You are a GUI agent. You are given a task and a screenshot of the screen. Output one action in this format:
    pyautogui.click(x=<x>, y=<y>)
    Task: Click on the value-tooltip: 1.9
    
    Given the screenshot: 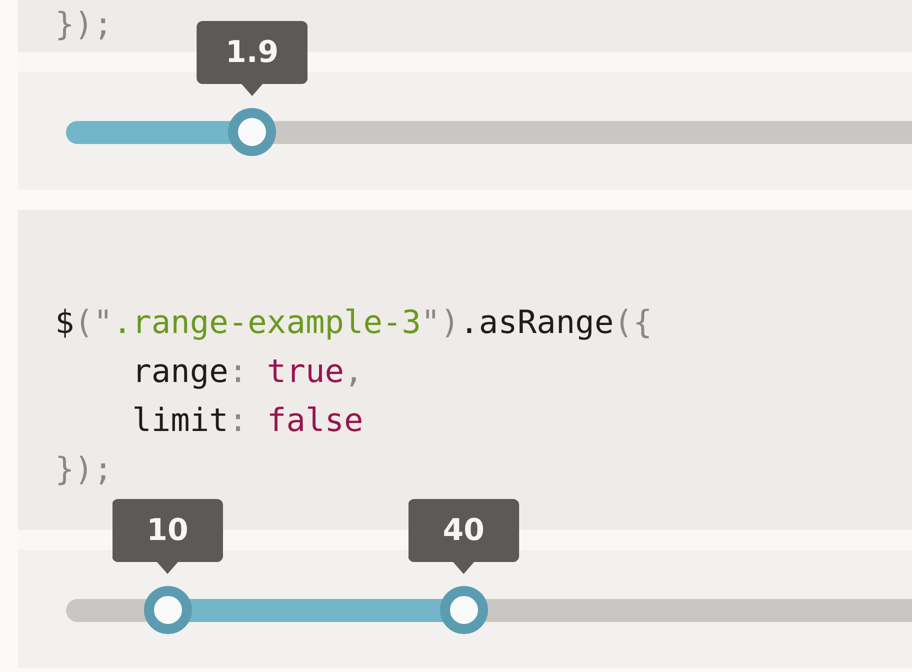 What is the action you would take?
    pyautogui.click(x=252, y=58)
    